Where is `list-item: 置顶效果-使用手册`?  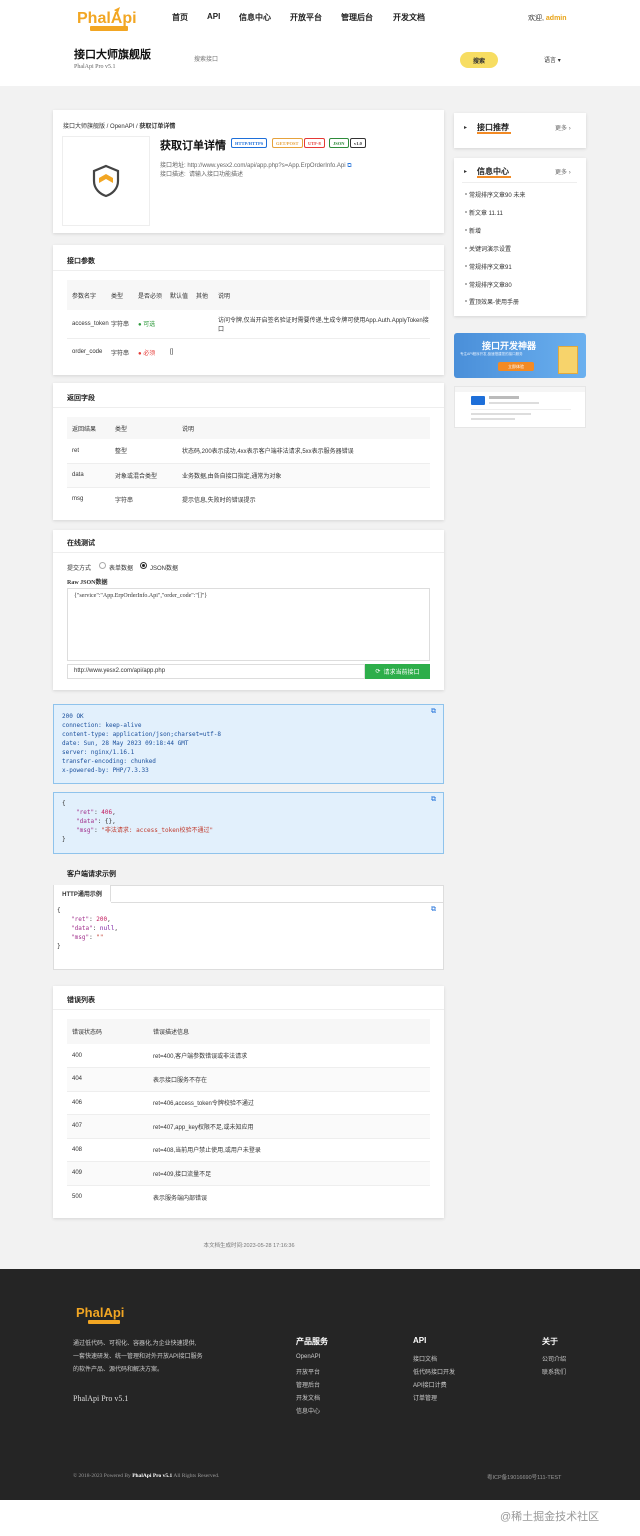
list-item: 置顶效果-使用手册 is located at coordinates (494, 301).